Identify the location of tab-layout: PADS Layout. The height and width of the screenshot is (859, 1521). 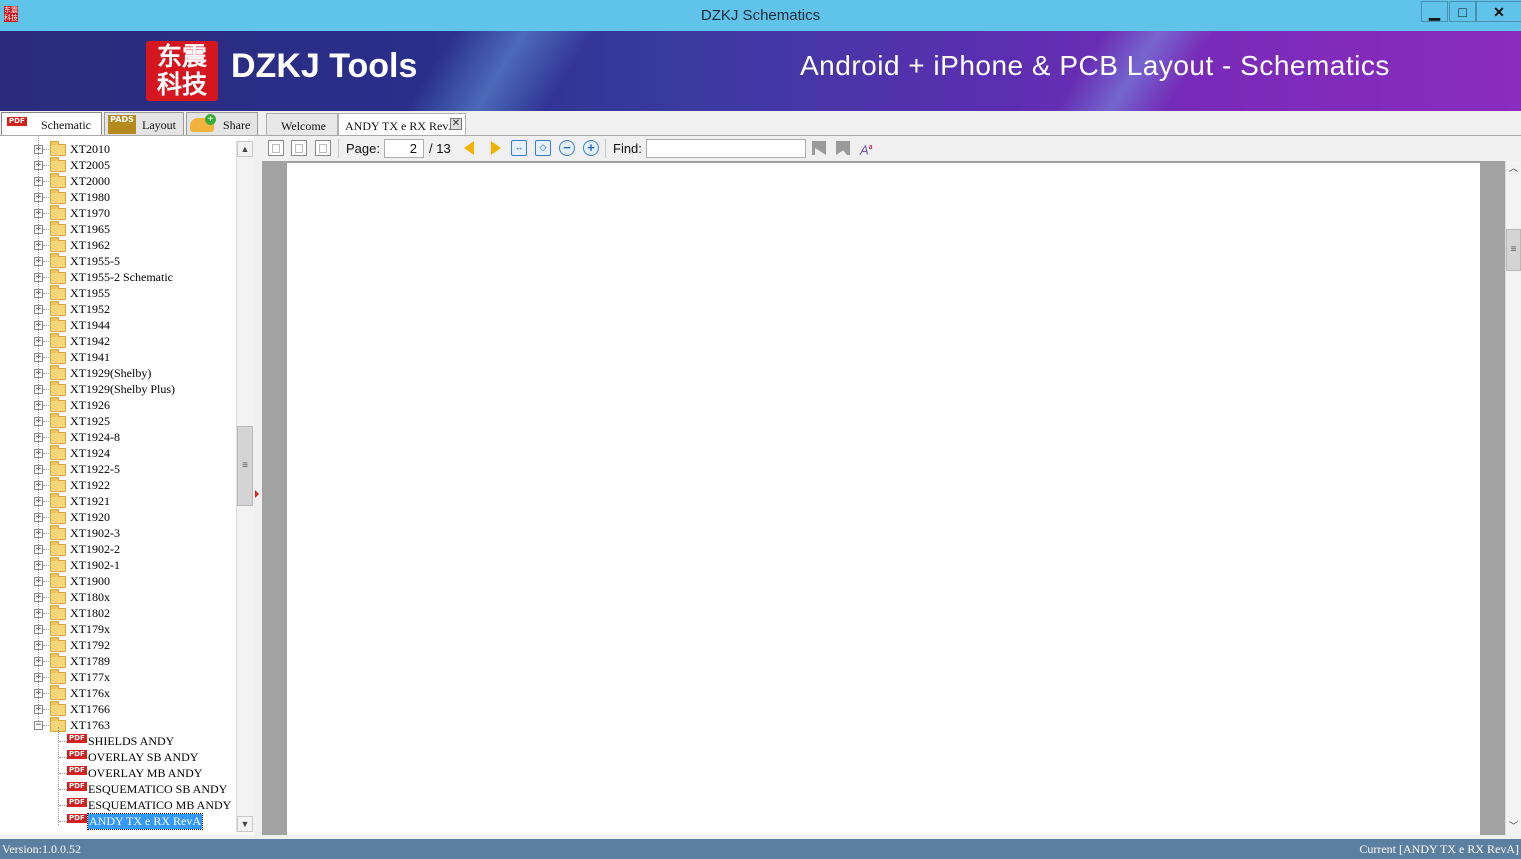
(144, 124).